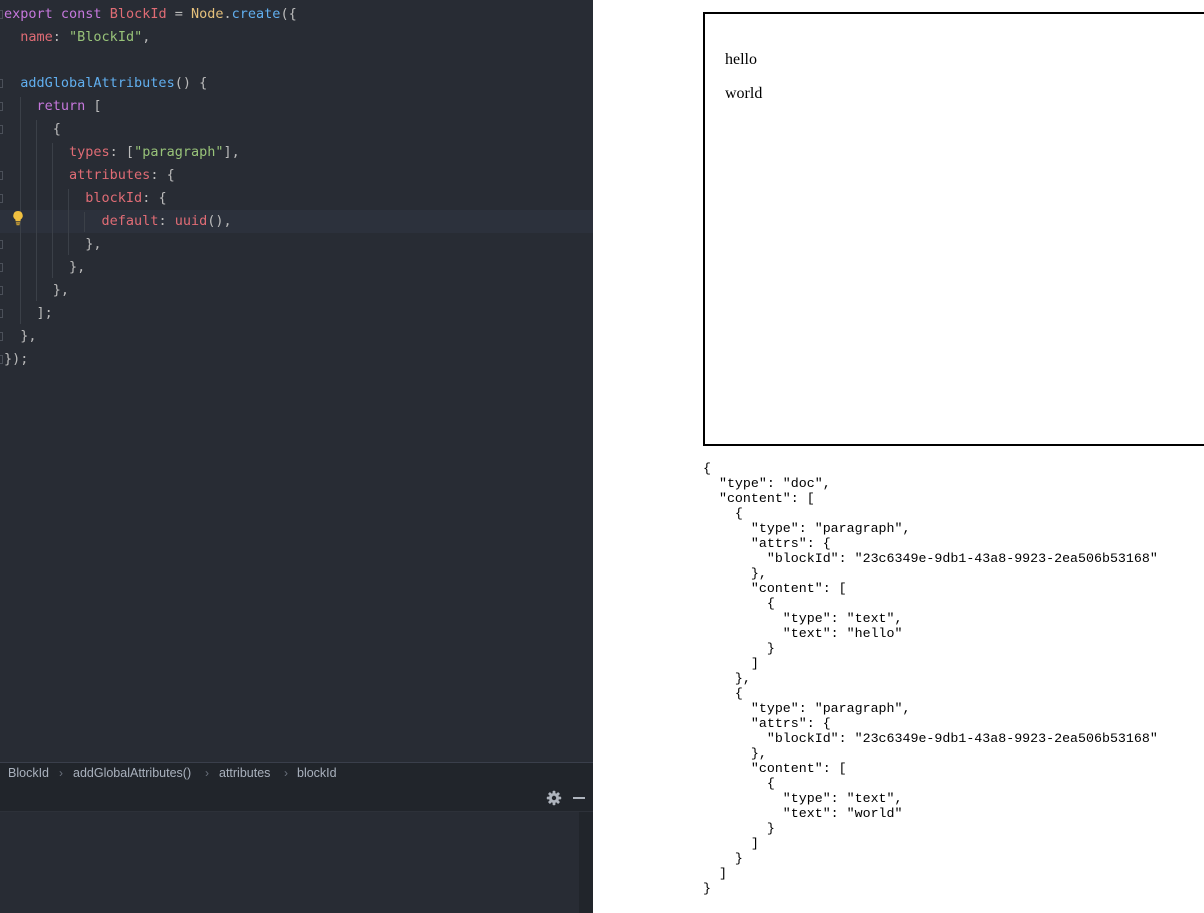  Describe the element at coordinates (130, 221) in the screenshot. I see `code-token: default` at that location.